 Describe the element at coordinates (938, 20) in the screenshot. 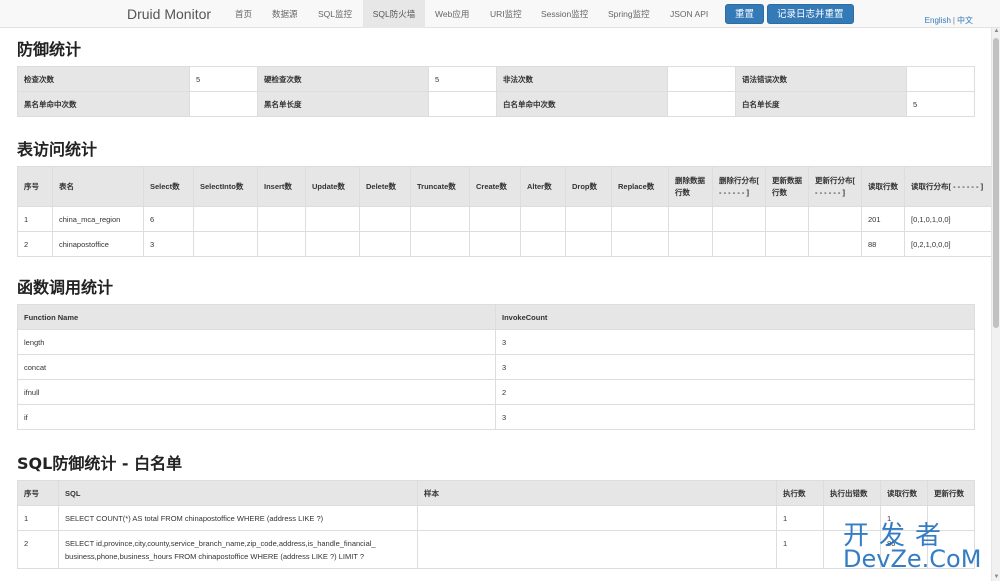

I see `lang-english-link: English` at that location.